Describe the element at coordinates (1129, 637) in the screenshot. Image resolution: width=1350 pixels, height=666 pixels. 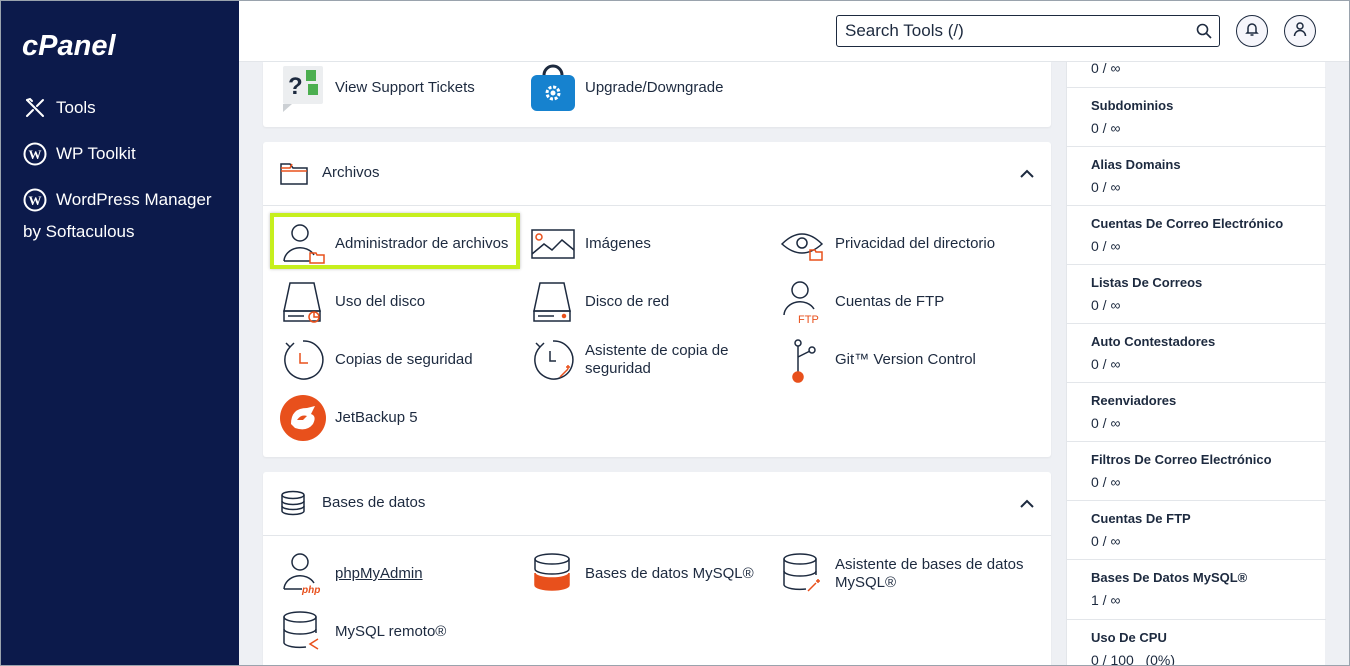
I see `stat-name: Uso De CPU` at that location.